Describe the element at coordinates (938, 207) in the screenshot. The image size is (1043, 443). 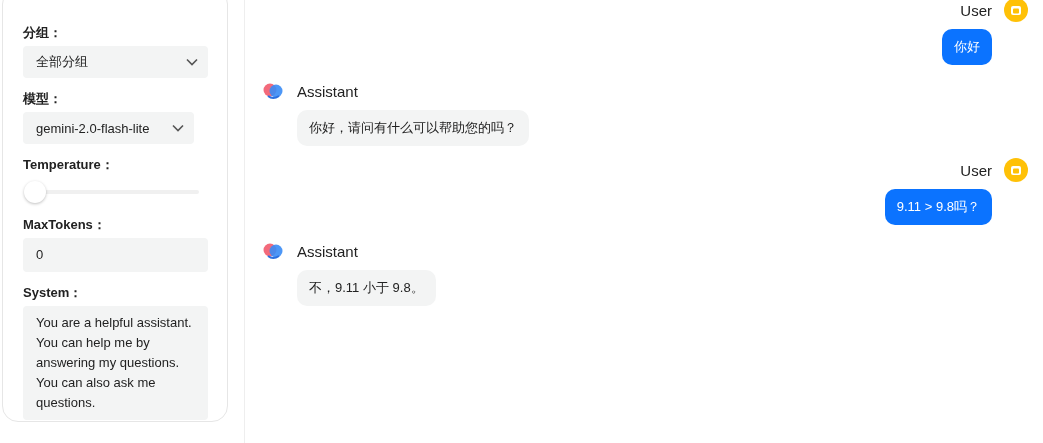
I see `message-bubble: 9.11 > 9.8吗？` at that location.